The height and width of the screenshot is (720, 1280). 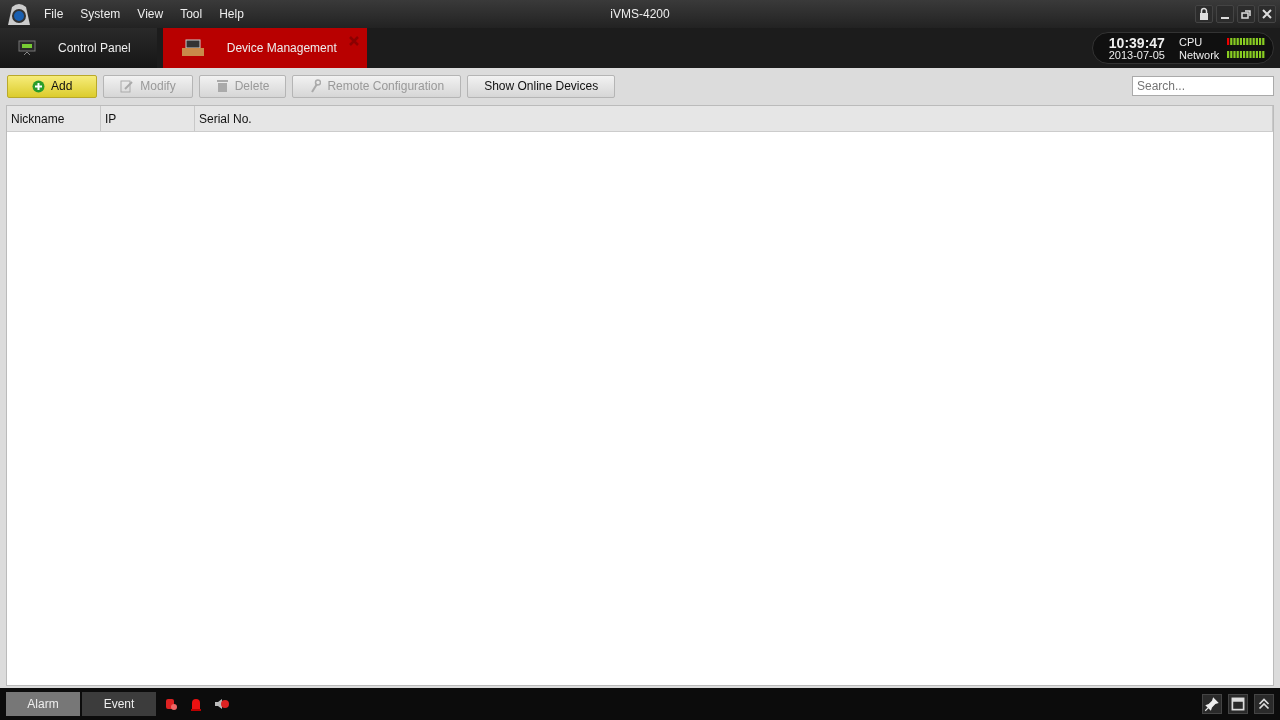 What do you see at coordinates (264, 48) in the screenshot?
I see `tab: Device Management` at bounding box center [264, 48].